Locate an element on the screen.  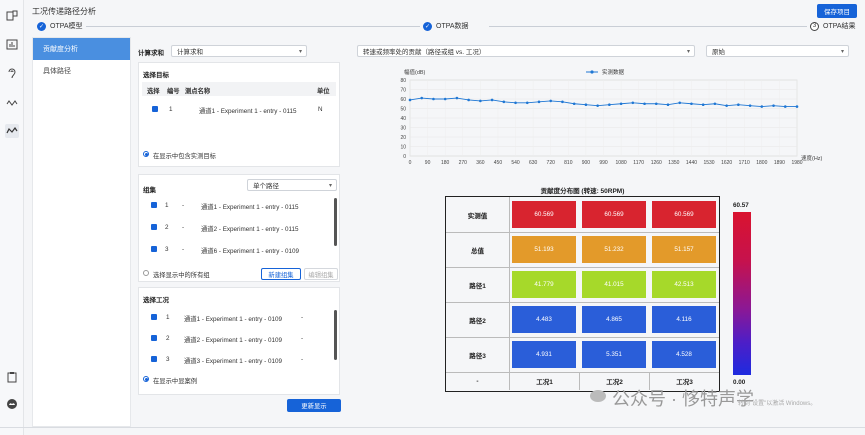
y-tick-label: 60 is located at coordinates (403, 100).